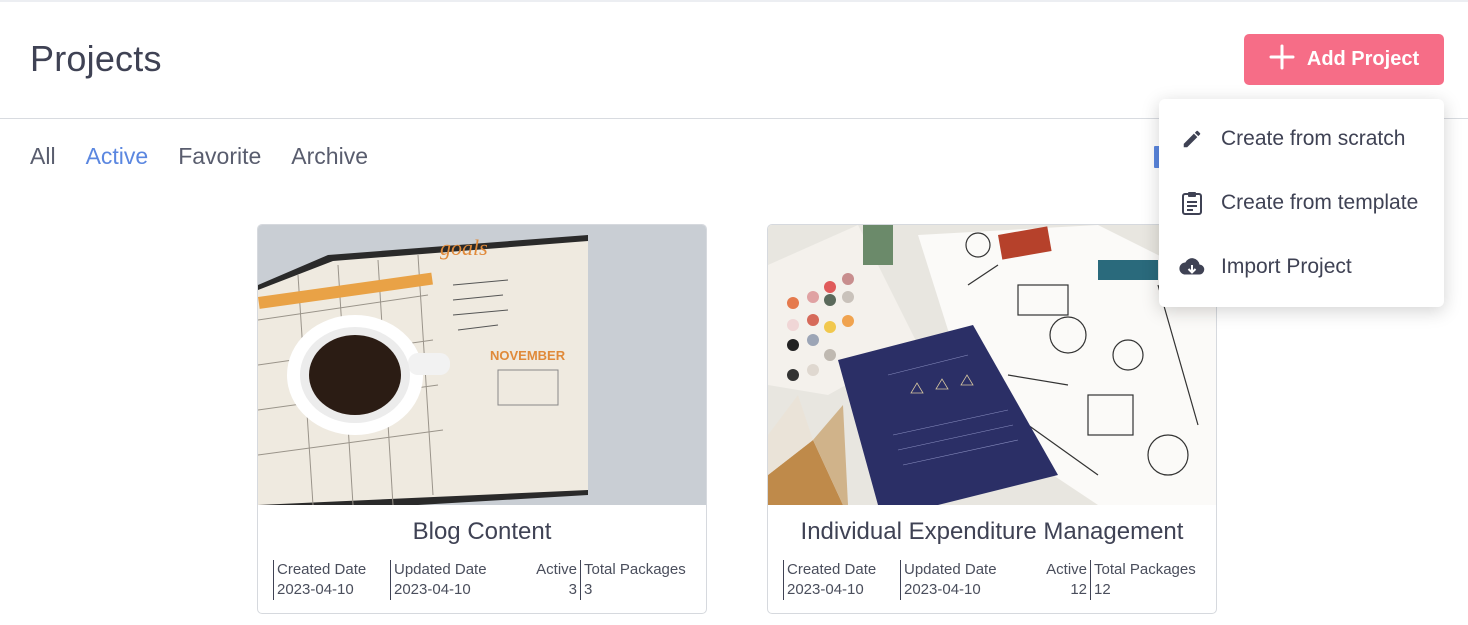  What do you see at coordinates (96, 58) in the screenshot?
I see `page-title: Projects` at bounding box center [96, 58].